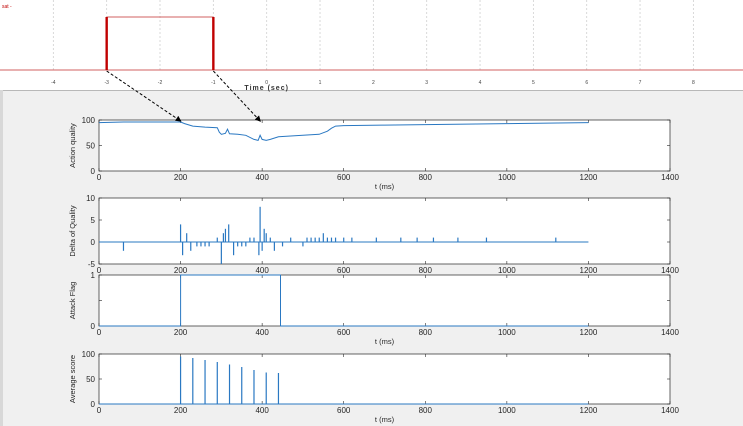 The image size is (743, 426). I want to click on top-tick-label: 8, so click(693, 83).